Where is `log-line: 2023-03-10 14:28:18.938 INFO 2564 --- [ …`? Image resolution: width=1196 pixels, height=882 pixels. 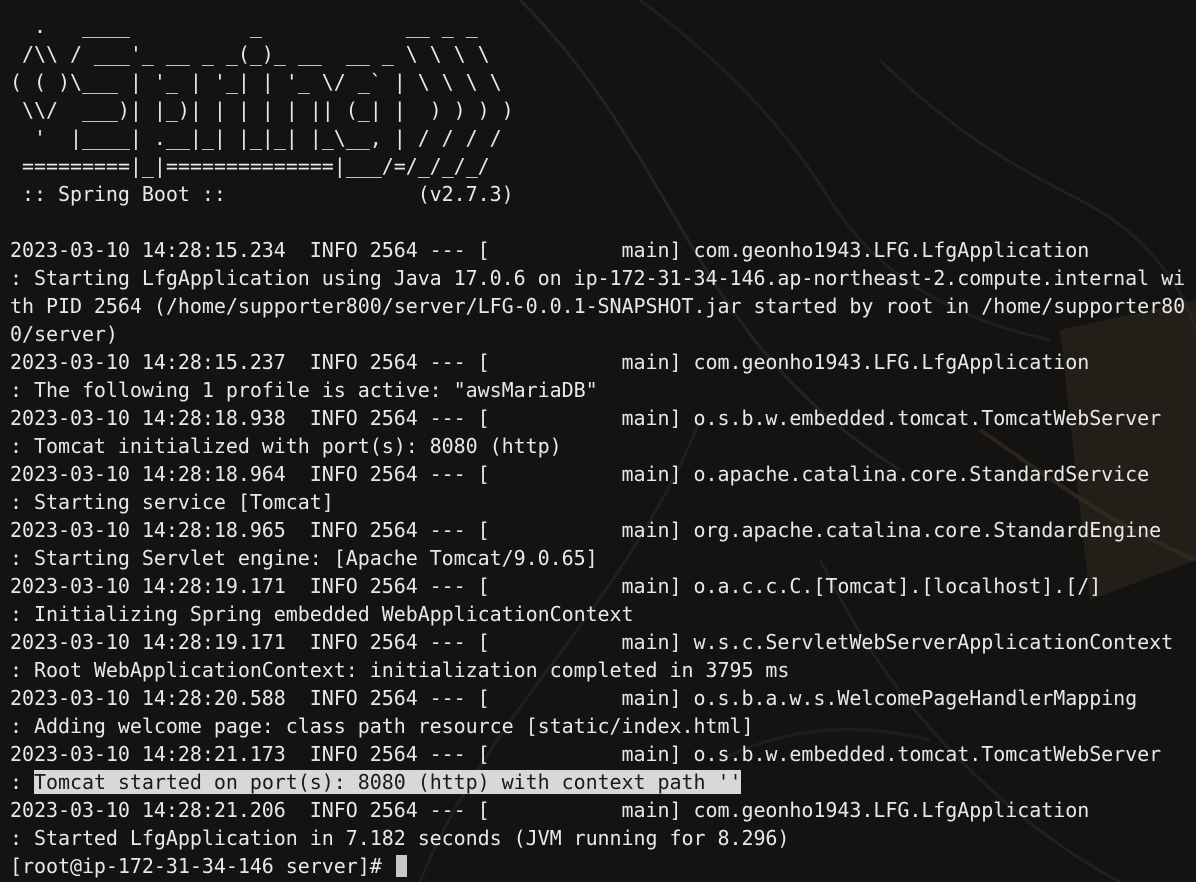
log-line: 2023-03-10 14:28:18.938 INFO 2564 --- [ … is located at coordinates (586, 418).